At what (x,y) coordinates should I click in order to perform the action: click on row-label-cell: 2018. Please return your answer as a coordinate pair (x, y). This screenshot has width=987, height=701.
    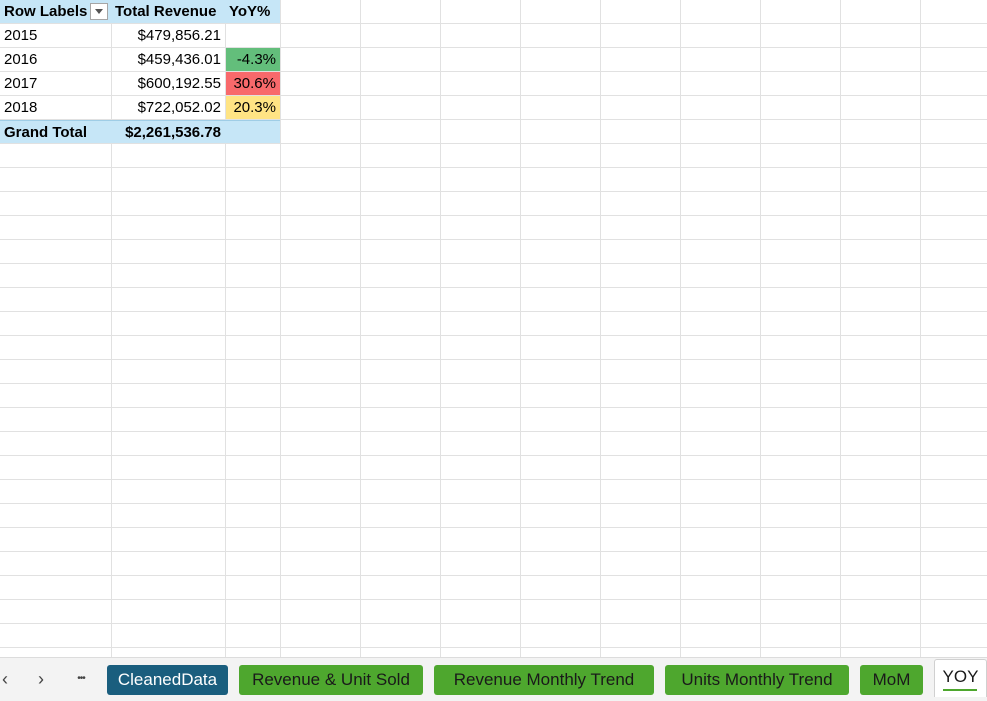
    Looking at the image, I should click on (55, 107).